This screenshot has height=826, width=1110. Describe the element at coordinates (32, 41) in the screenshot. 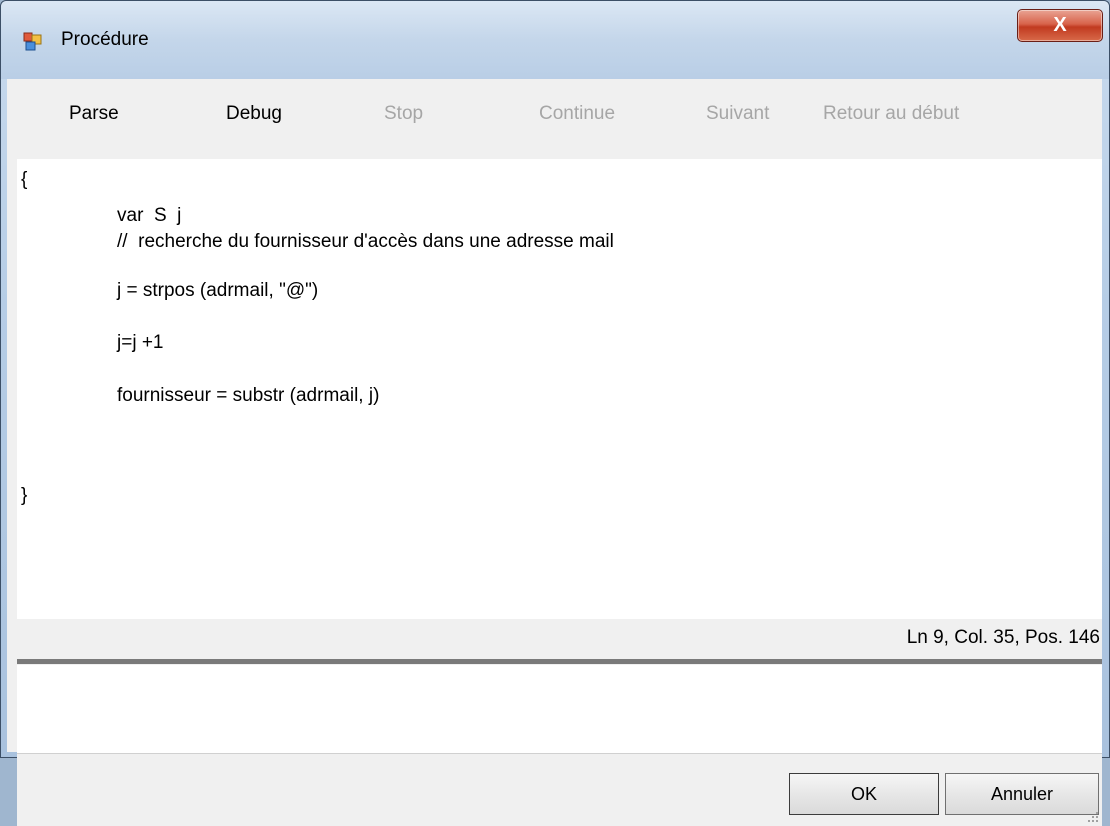

I see `app-window-icon` at that location.